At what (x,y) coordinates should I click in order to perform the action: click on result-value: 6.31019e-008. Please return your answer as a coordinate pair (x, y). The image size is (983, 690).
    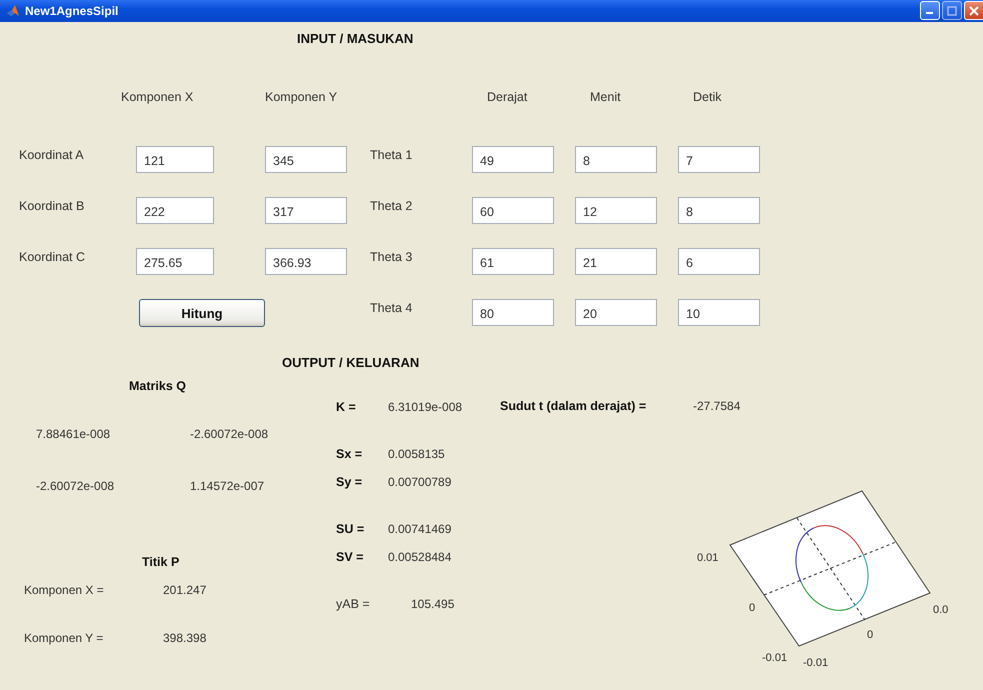
    Looking at the image, I should click on (425, 407).